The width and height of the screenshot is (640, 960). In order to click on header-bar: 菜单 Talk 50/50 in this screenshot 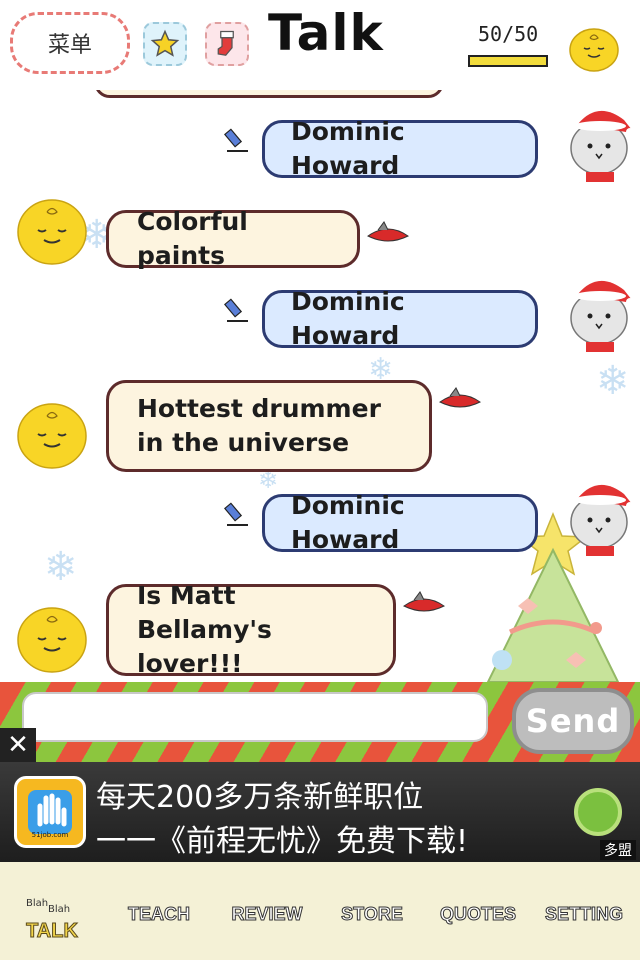, I will do `click(320, 45)`.